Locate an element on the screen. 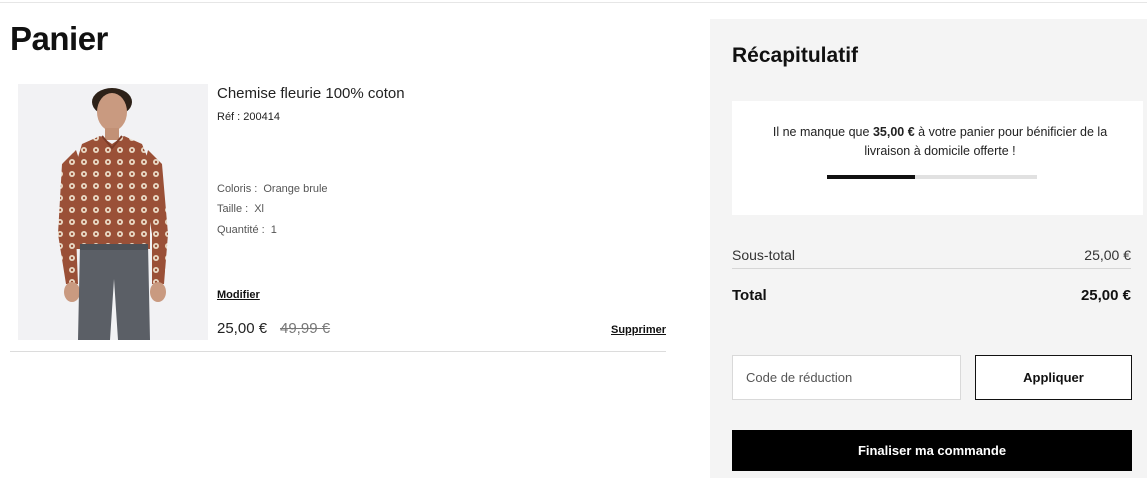 This screenshot has width=1147, height=478. shipping-remaining-amount: 35,00 € is located at coordinates (893, 132).